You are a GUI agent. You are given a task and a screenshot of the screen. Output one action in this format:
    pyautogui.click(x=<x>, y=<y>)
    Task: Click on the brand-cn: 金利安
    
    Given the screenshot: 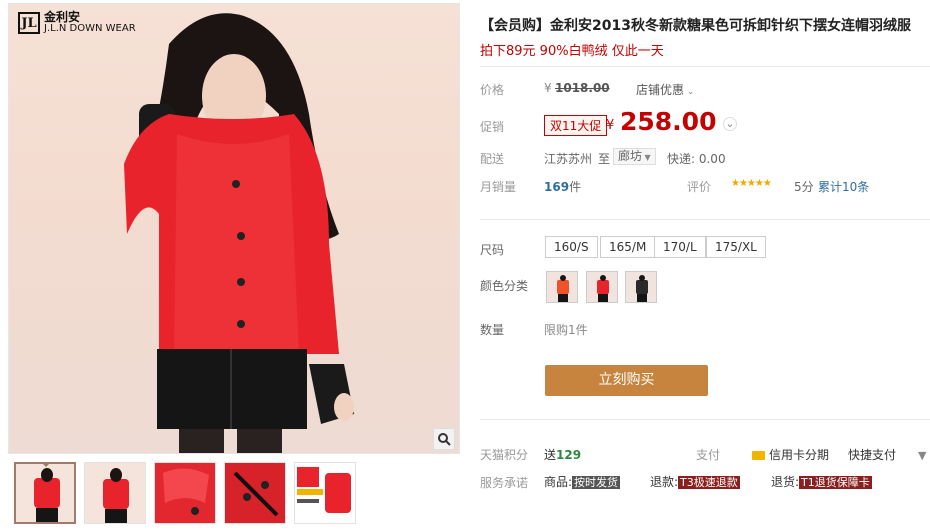 What is the action you would take?
    pyautogui.click(x=62, y=17)
    